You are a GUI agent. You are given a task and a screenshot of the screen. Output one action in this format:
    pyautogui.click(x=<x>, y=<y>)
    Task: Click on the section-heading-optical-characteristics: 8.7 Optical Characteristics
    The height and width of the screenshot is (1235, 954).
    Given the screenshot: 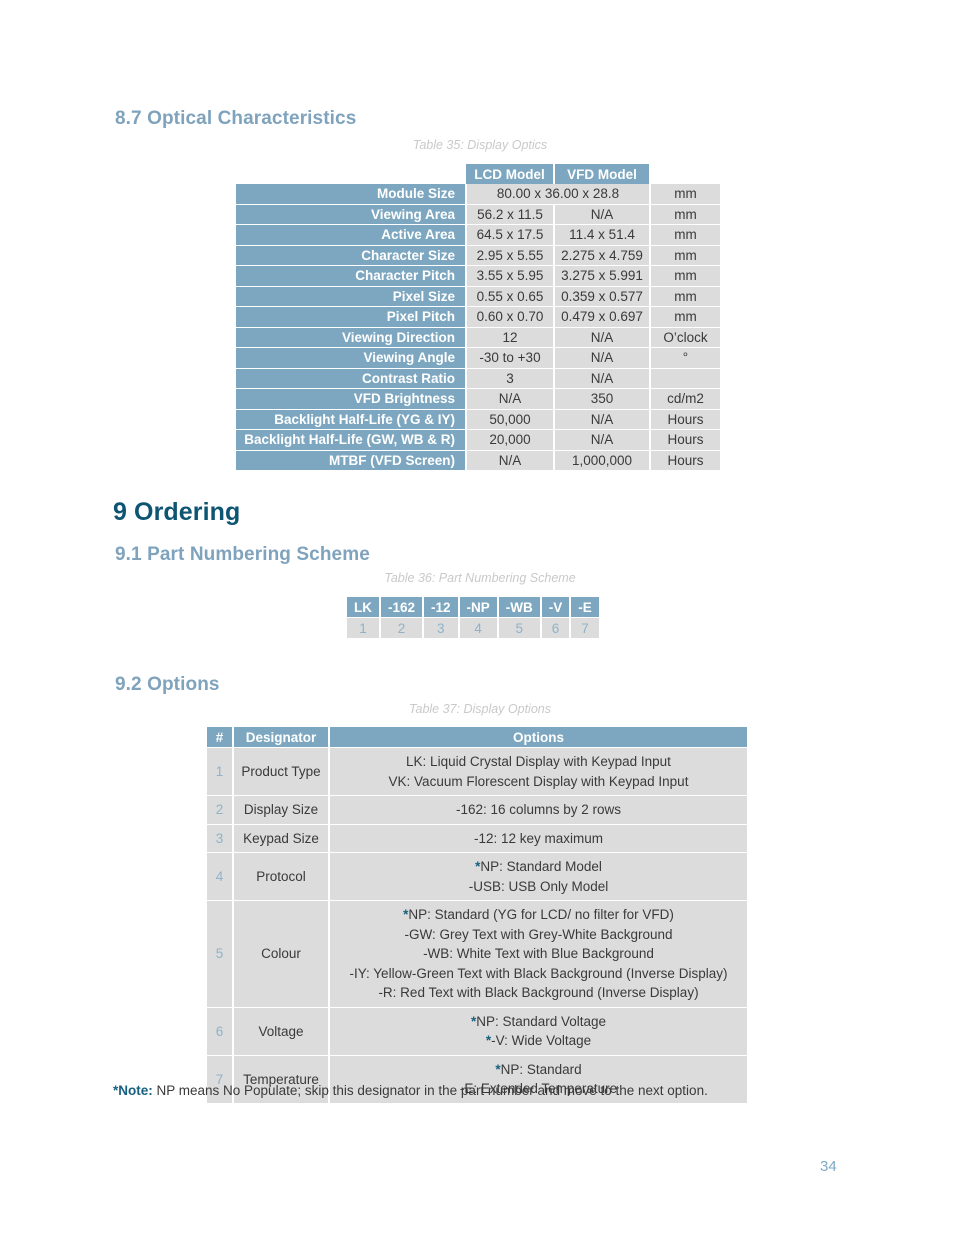 What is the action you would take?
    pyautogui.click(x=236, y=118)
    